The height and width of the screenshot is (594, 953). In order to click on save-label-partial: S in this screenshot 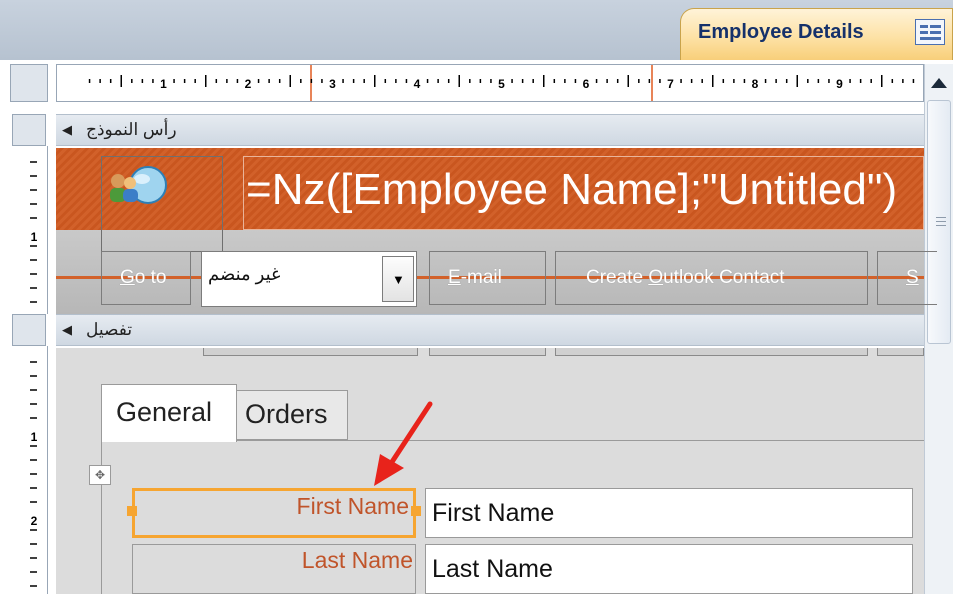, I will do `click(912, 277)`.